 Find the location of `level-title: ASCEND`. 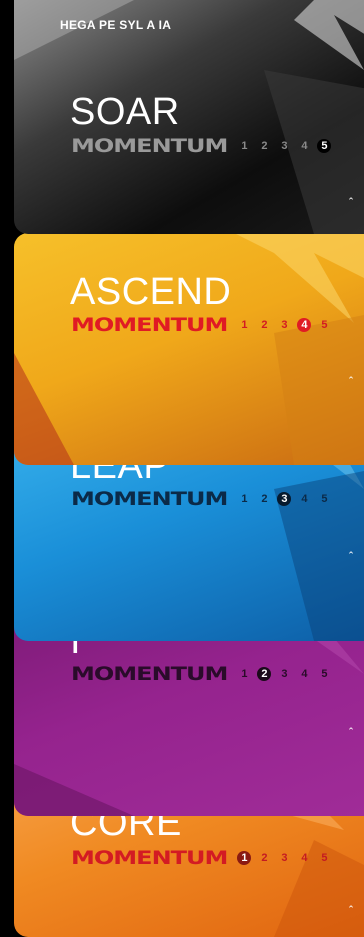

level-title: ASCEND is located at coordinates (151, 292).